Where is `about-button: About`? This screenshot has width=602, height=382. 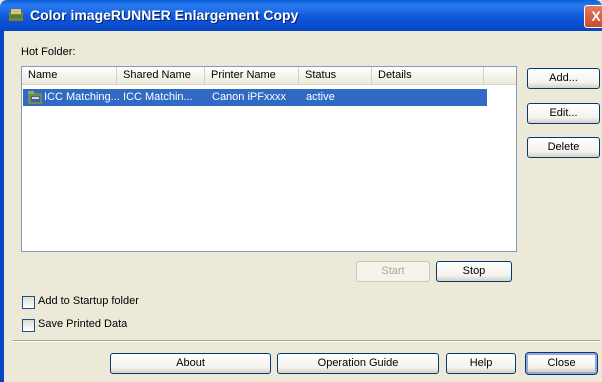 about-button: About is located at coordinates (190, 363).